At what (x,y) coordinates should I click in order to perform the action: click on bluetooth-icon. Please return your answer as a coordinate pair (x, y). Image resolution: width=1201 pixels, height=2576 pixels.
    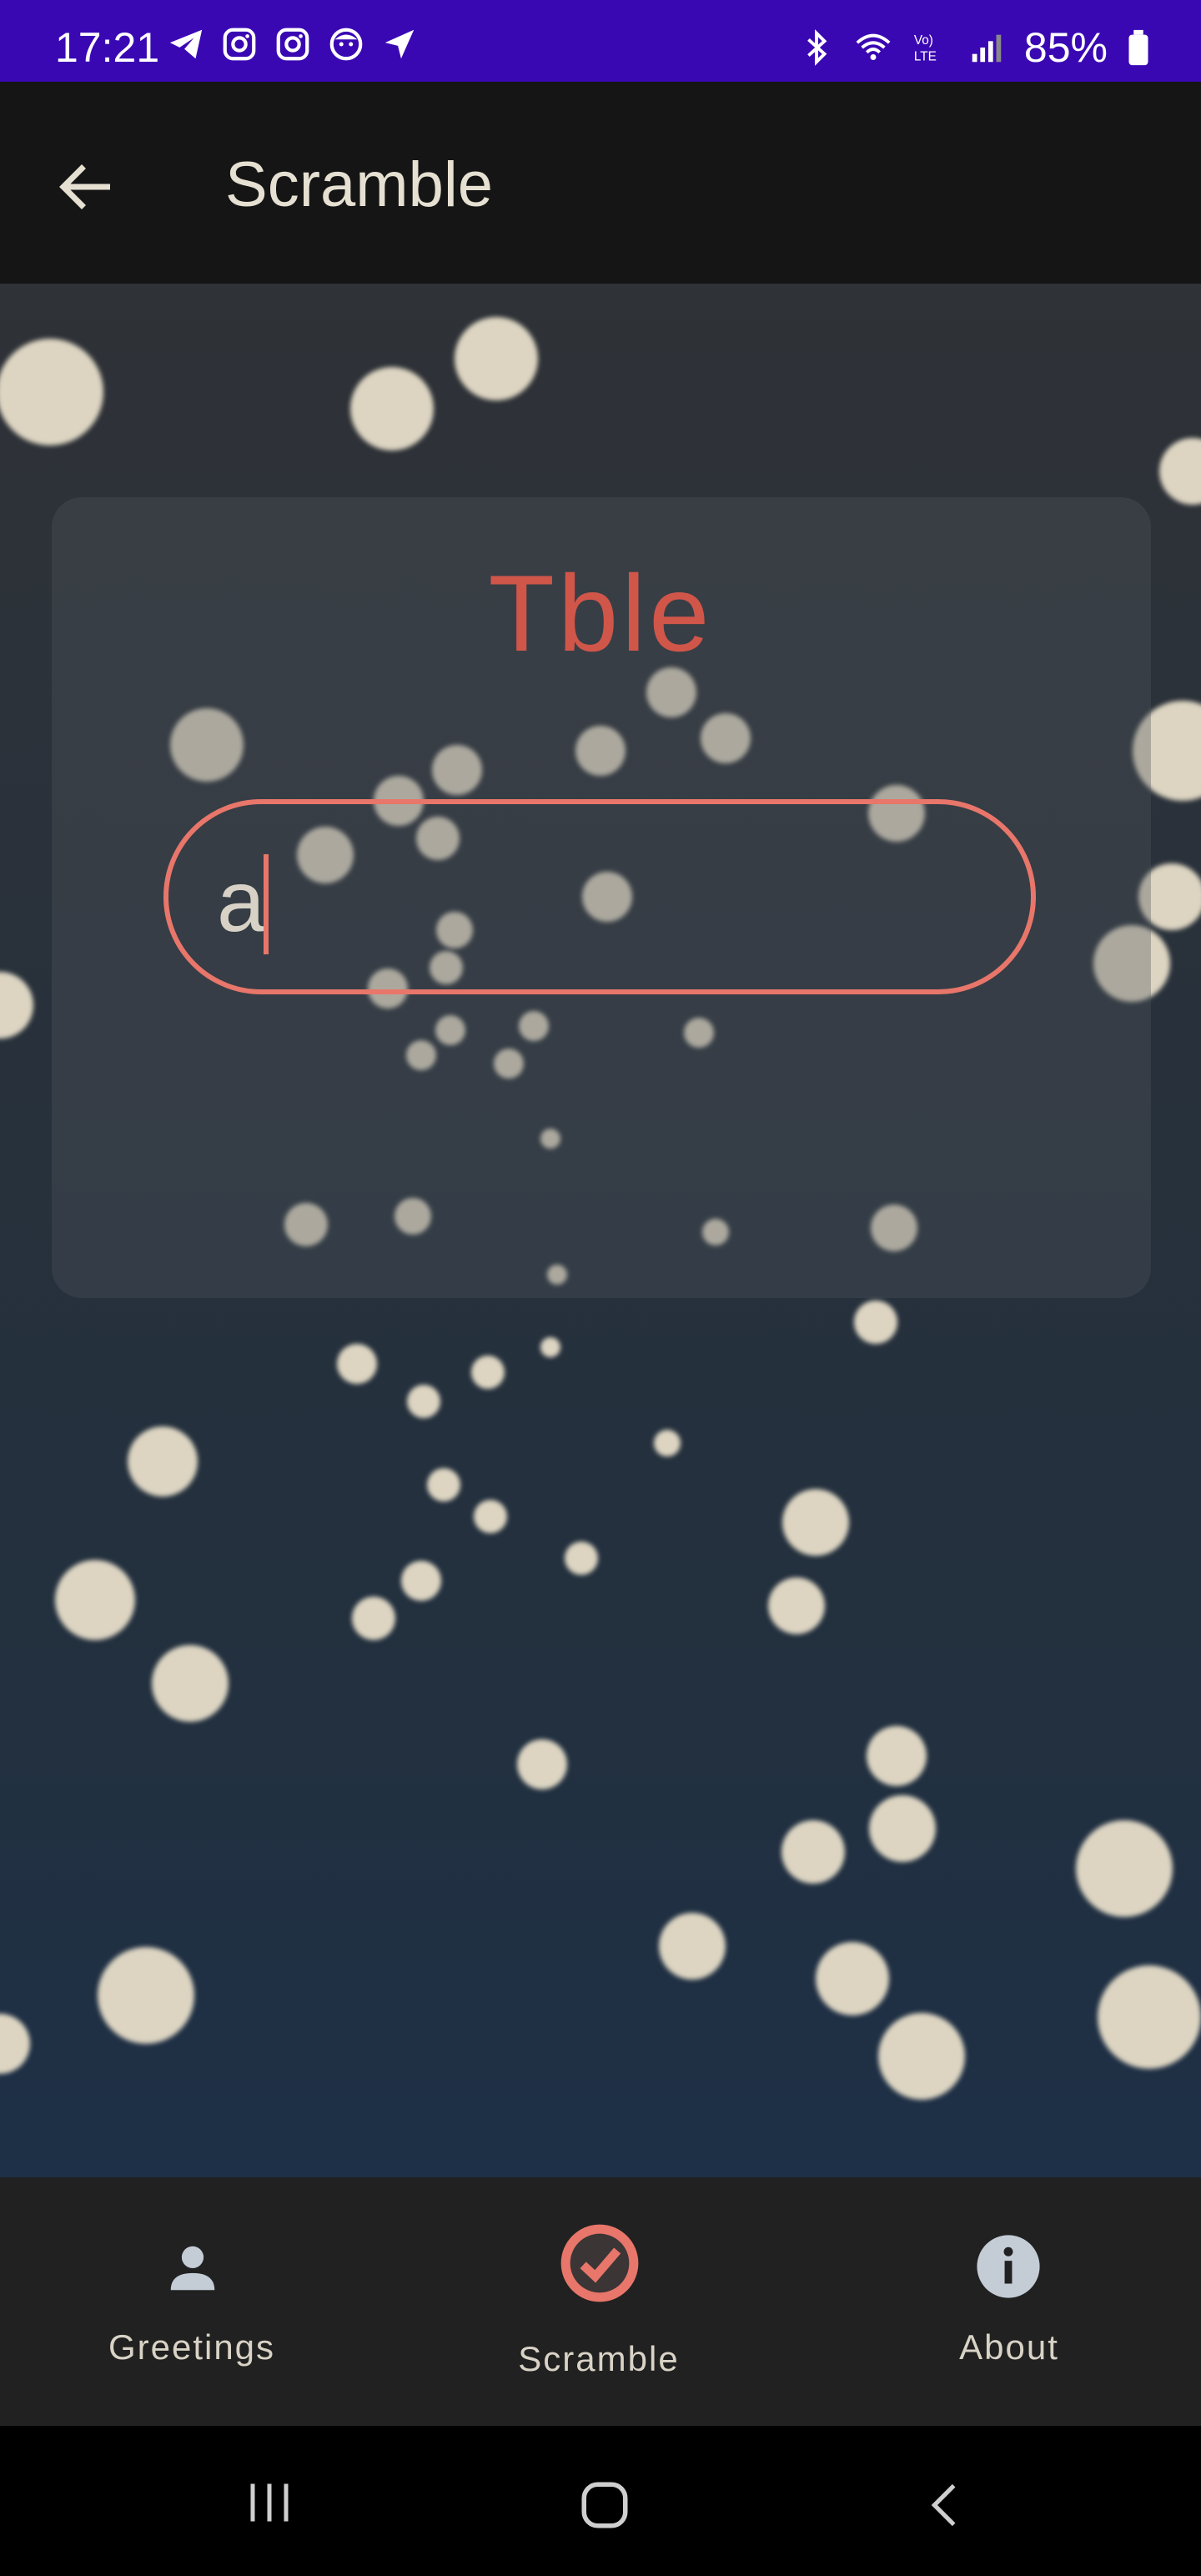
    Looking at the image, I should click on (817, 47).